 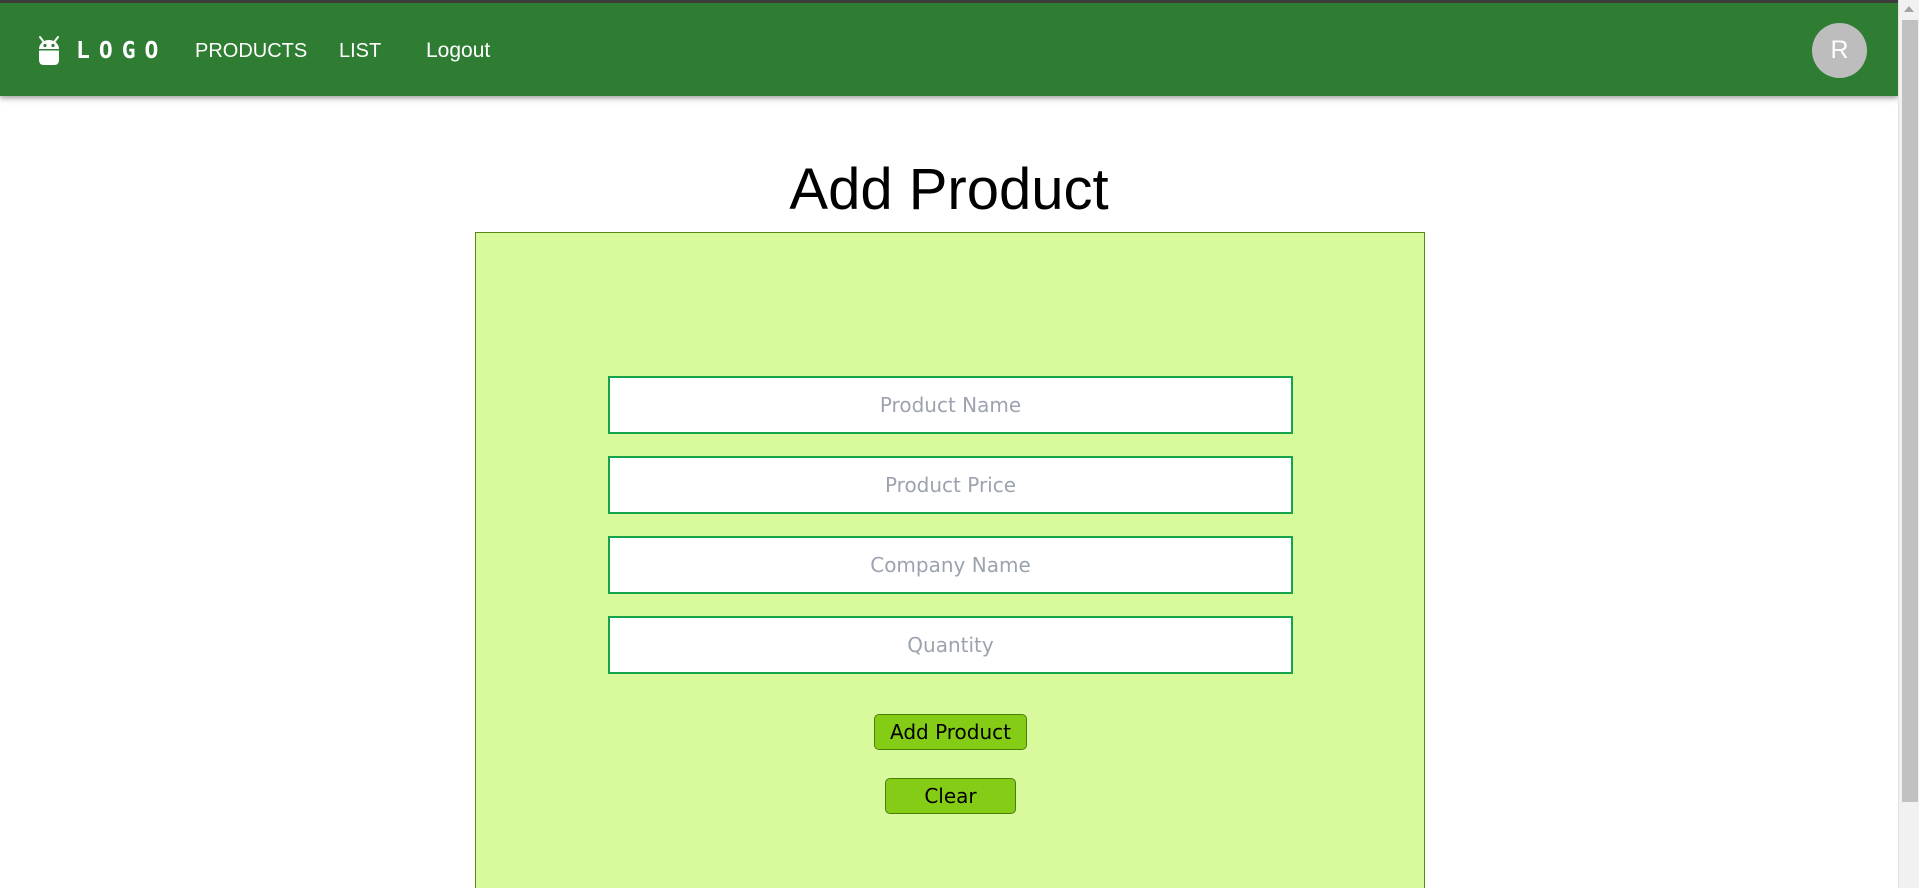 I want to click on app-bar: LOGO PRODUCTS LIST Logout R, so click(x=949, y=48).